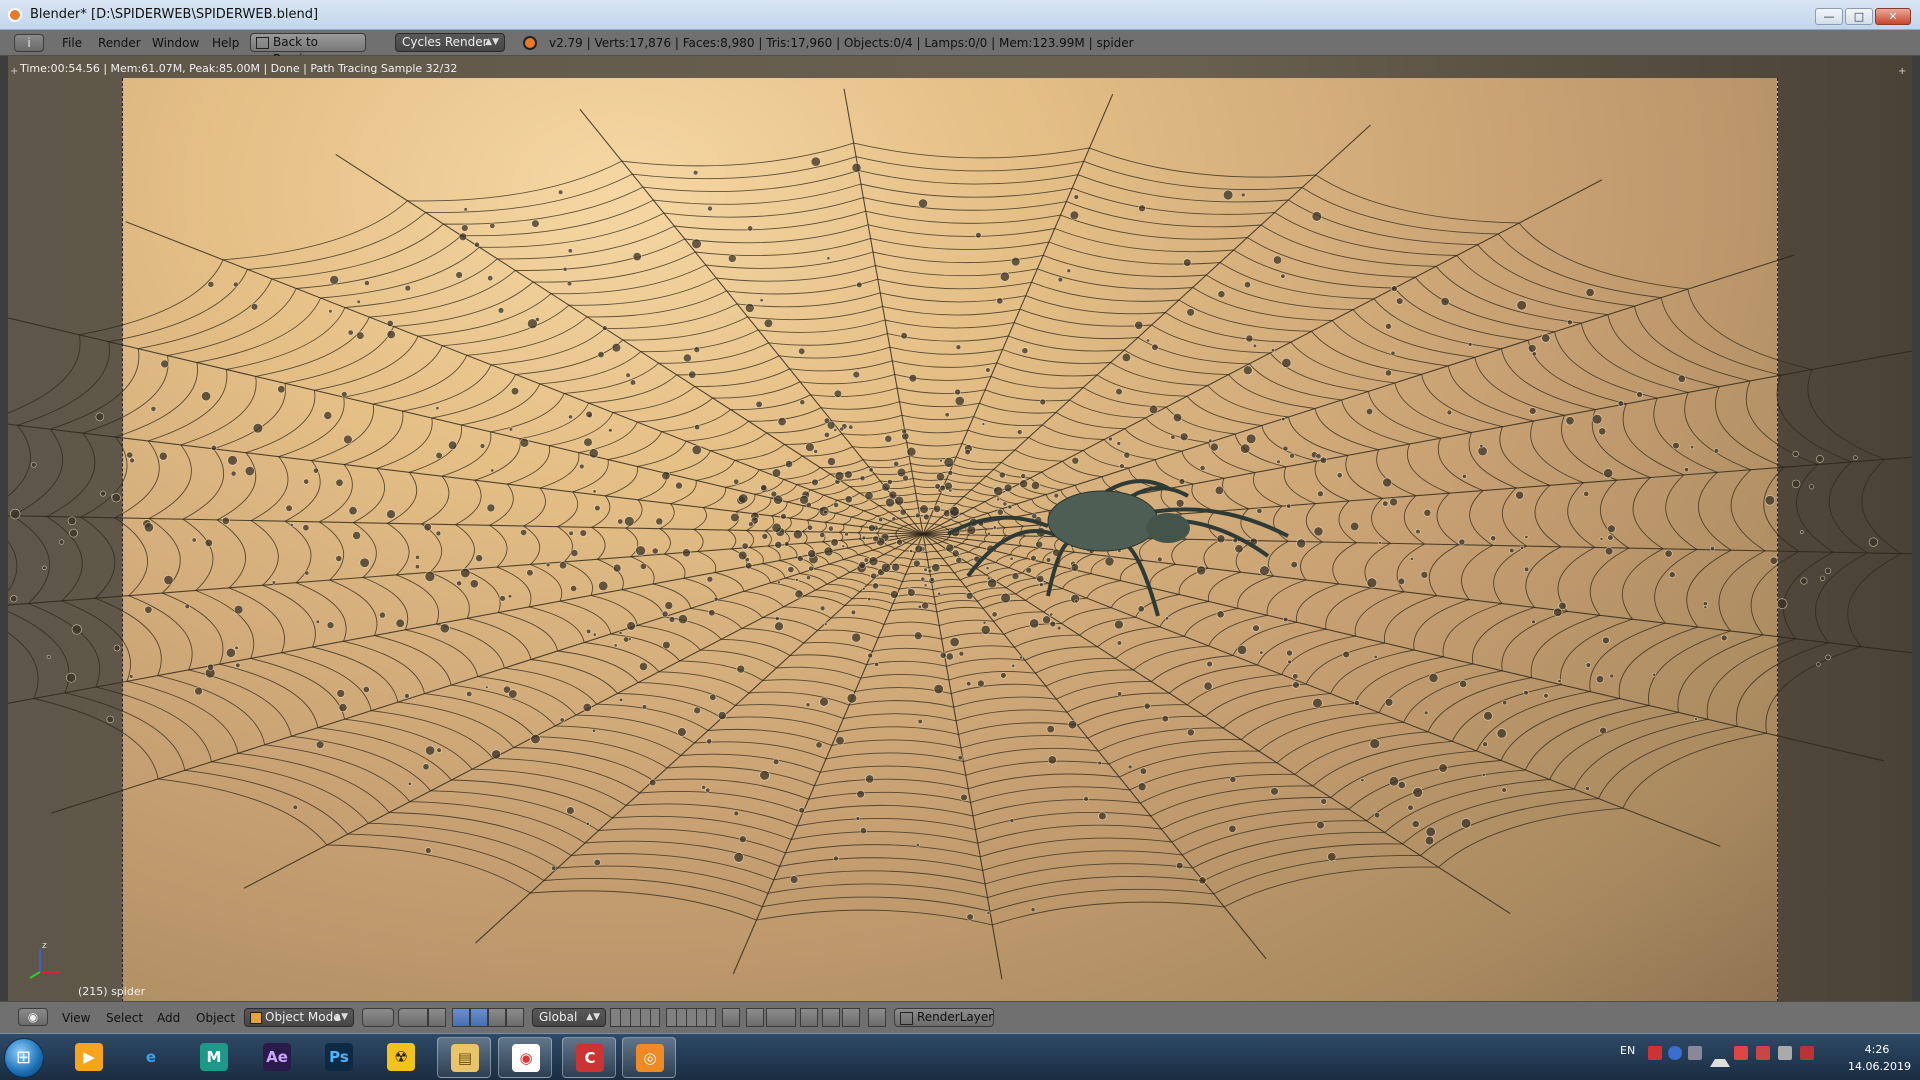 This screenshot has width=1920, height=1080. I want to click on snap-element-icon, so click(781, 1017).